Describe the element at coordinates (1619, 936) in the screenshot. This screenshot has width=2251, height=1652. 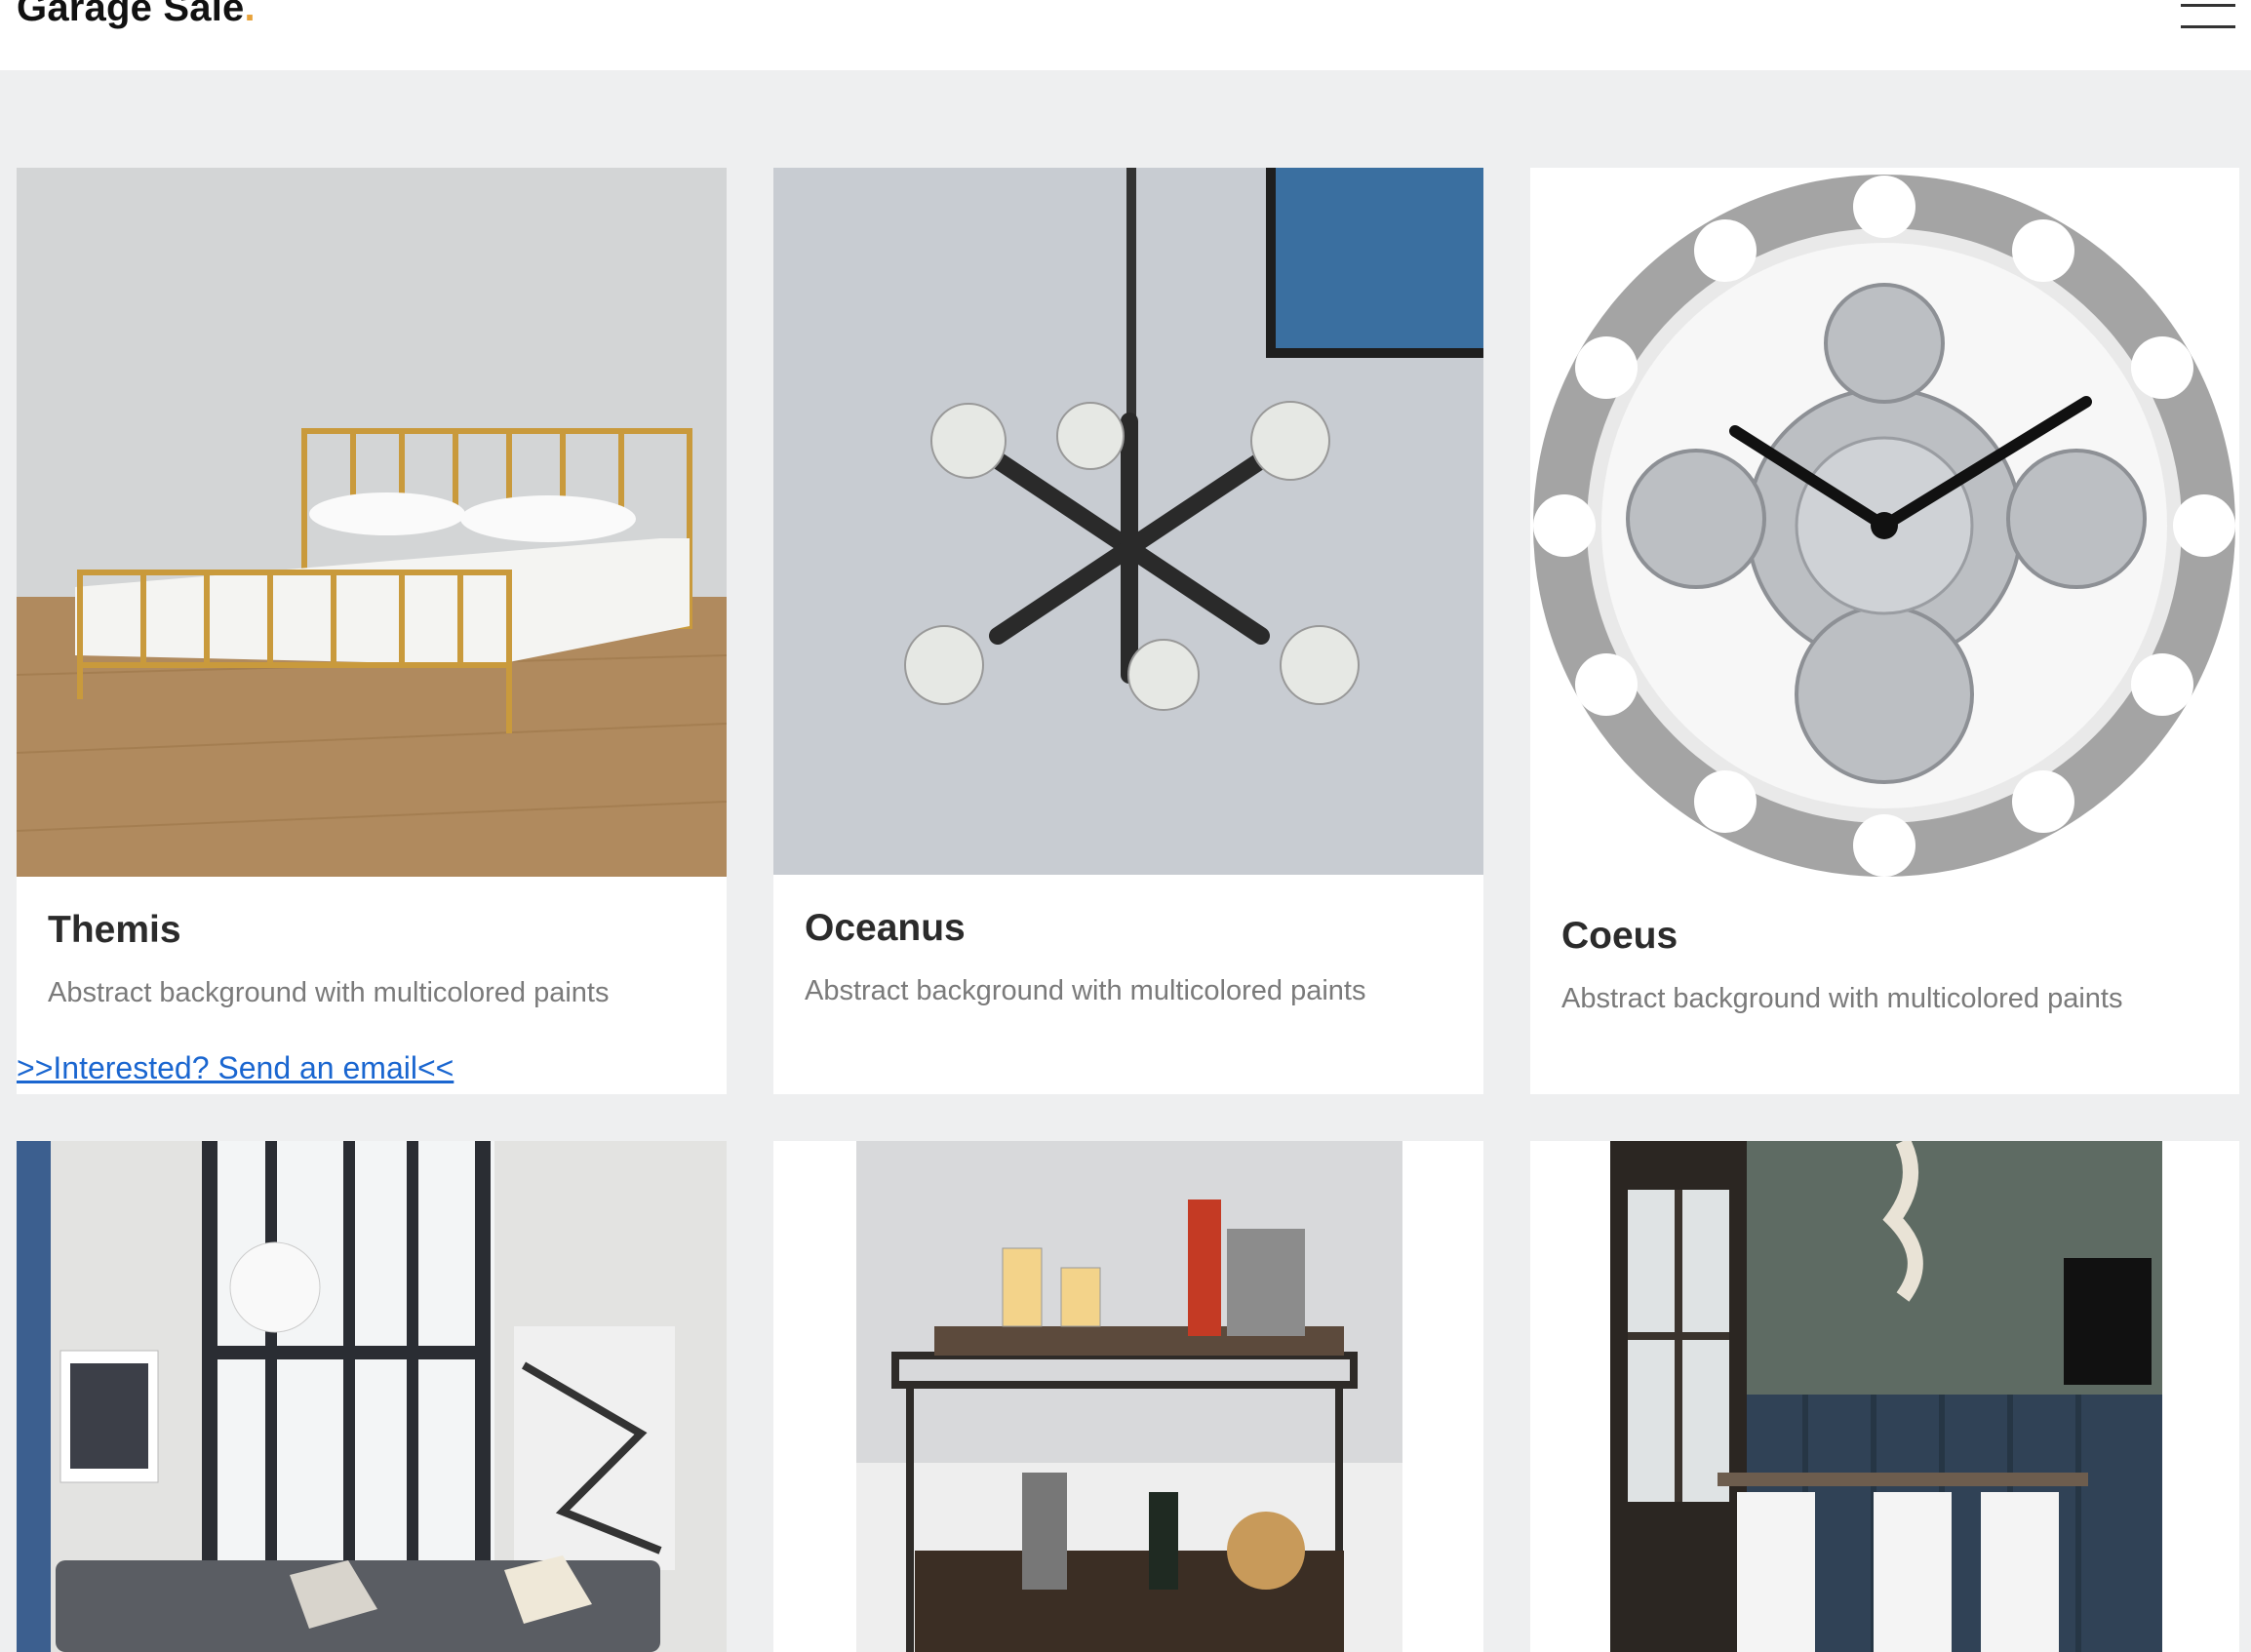
I see `product-title: Coeus` at that location.